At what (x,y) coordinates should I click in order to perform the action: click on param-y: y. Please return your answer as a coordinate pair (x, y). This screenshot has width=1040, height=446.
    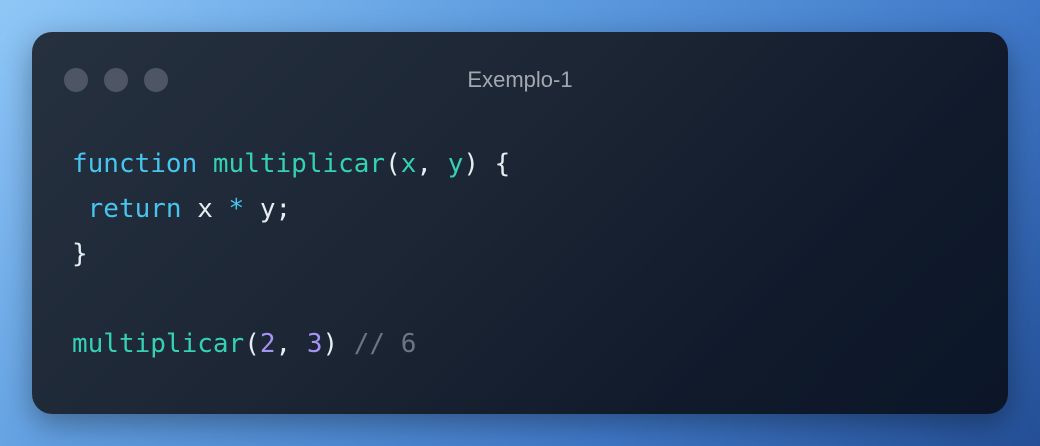
    Looking at the image, I should click on (455, 164).